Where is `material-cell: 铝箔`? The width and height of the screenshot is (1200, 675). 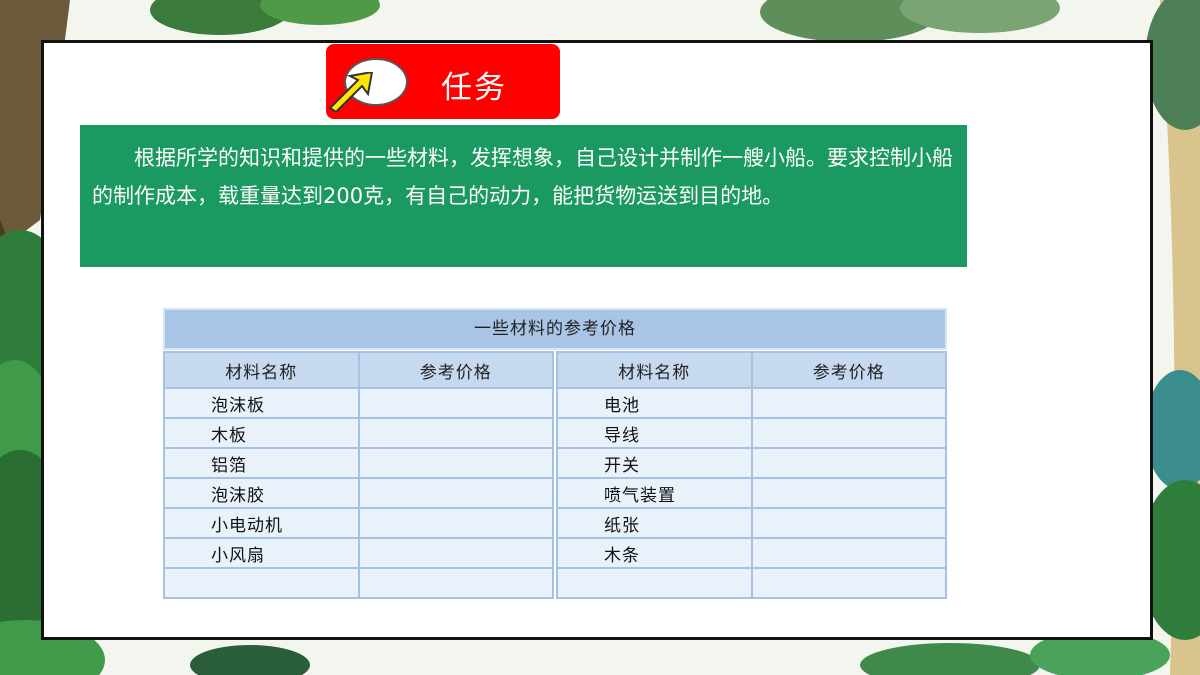
material-cell: 铝箔 is located at coordinates (261, 463).